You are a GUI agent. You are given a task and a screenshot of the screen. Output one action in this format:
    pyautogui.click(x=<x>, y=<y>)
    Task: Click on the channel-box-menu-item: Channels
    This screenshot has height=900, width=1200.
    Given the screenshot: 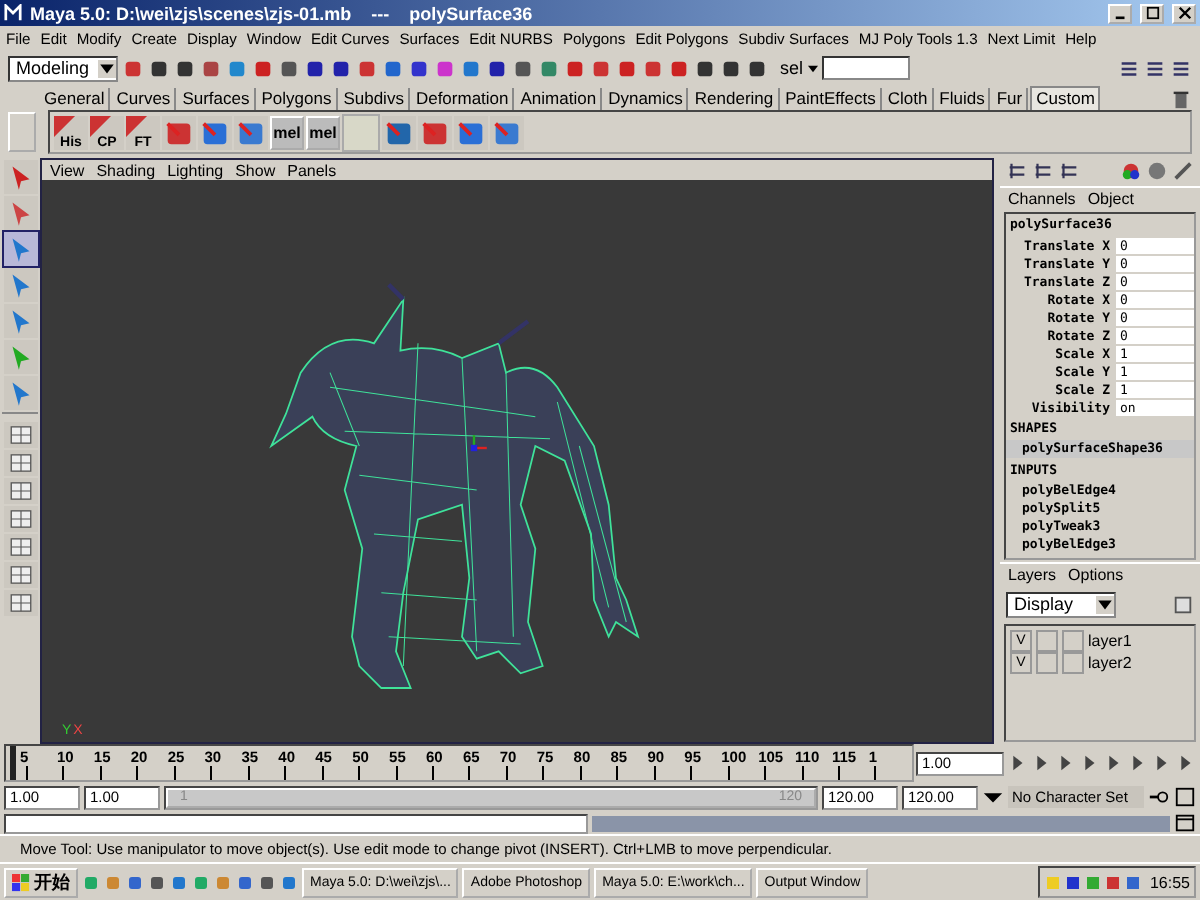 What is the action you would take?
    pyautogui.click(x=1042, y=199)
    